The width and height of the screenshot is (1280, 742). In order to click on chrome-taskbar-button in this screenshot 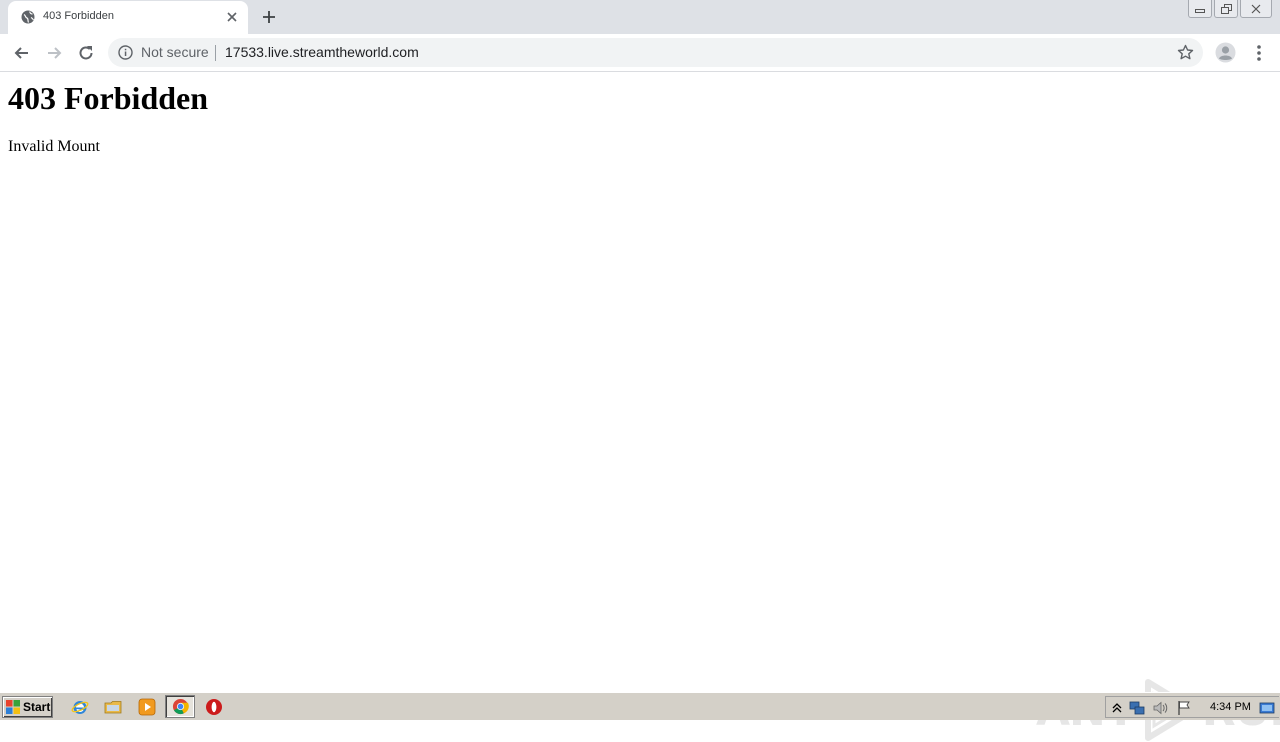, I will do `click(180, 706)`.